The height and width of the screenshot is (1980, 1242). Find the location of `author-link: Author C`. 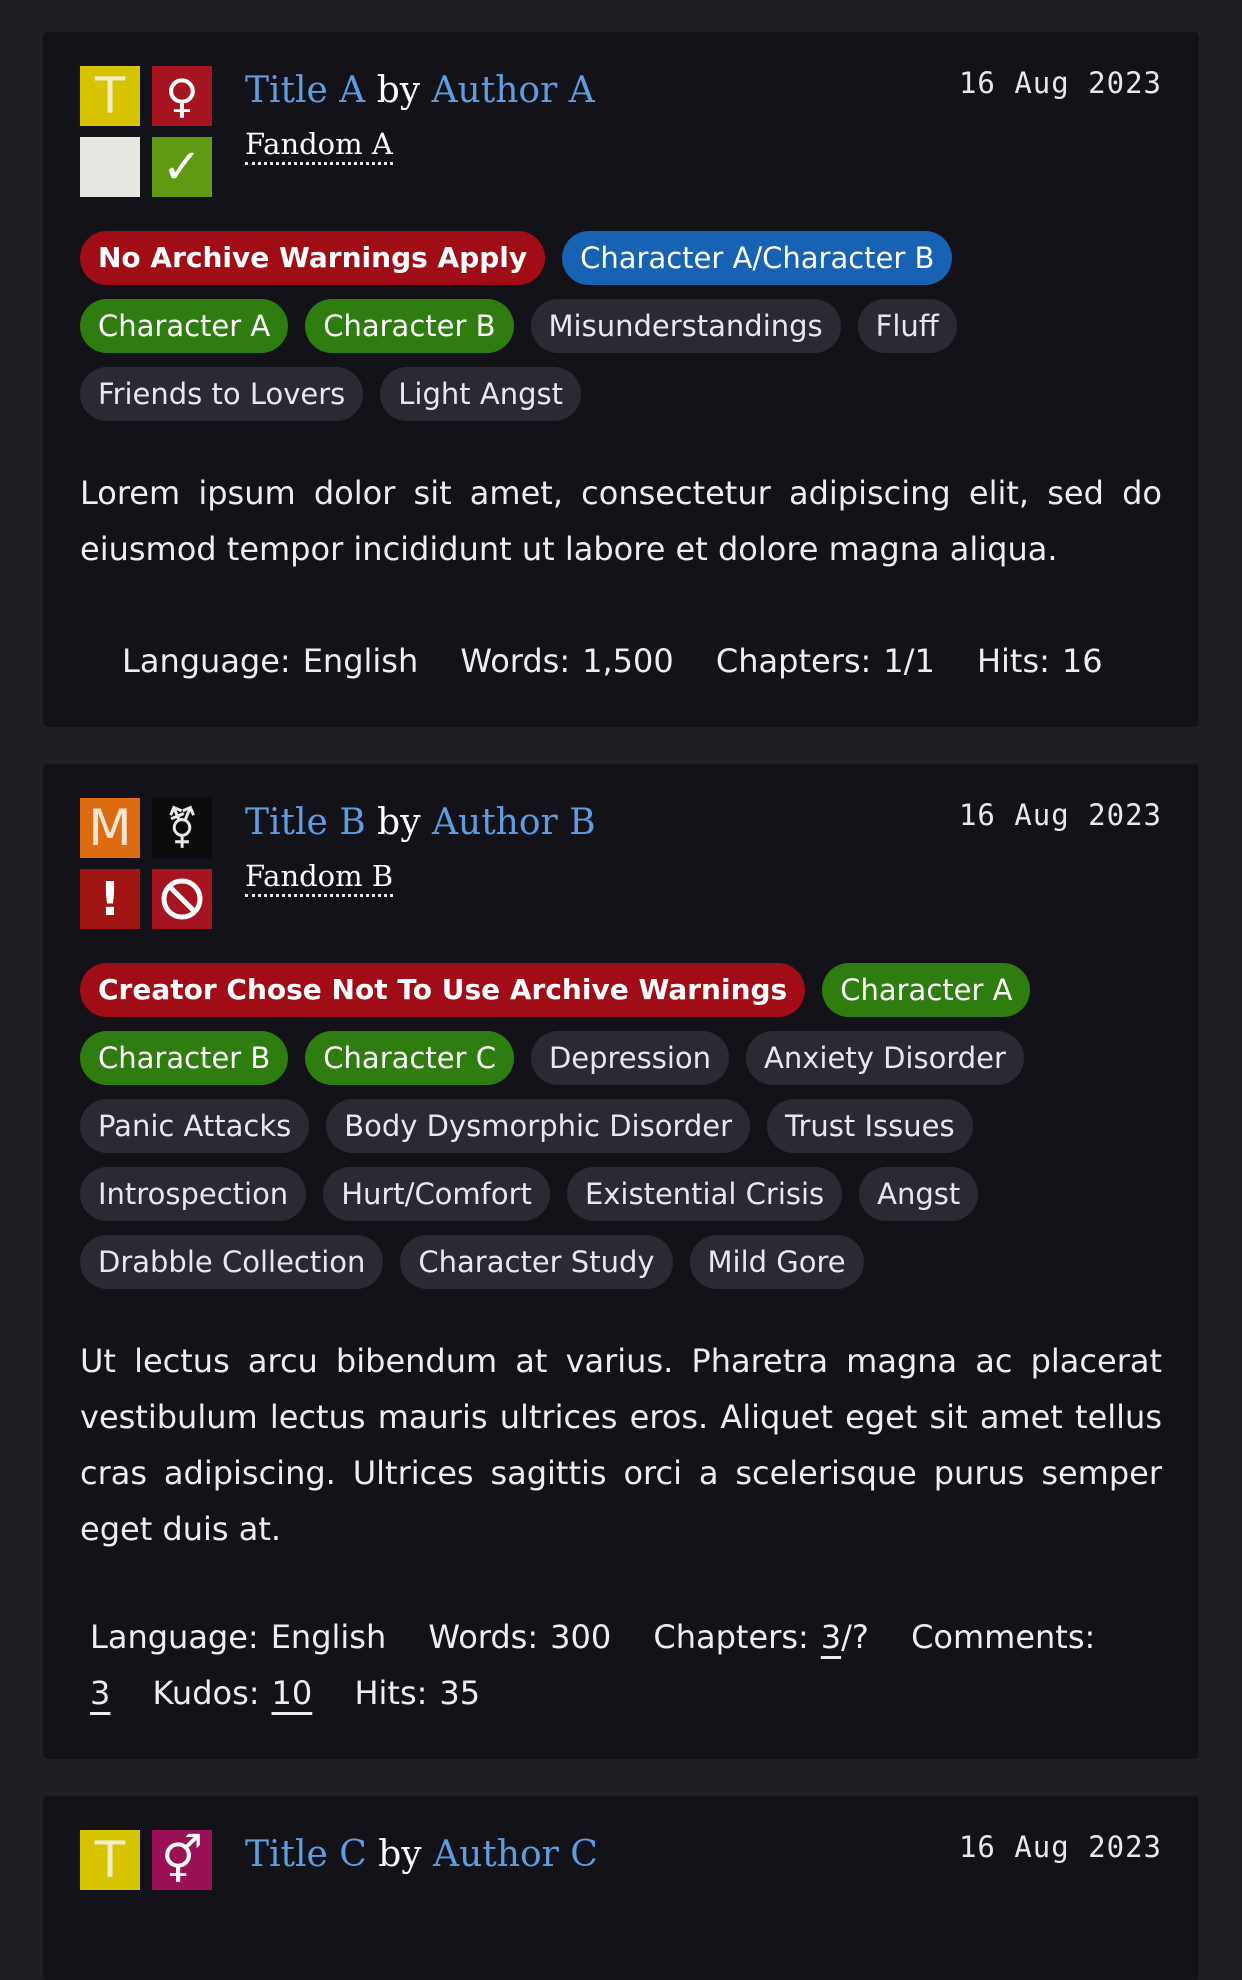

author-link: Author C is located at coordinates (515, 1854).